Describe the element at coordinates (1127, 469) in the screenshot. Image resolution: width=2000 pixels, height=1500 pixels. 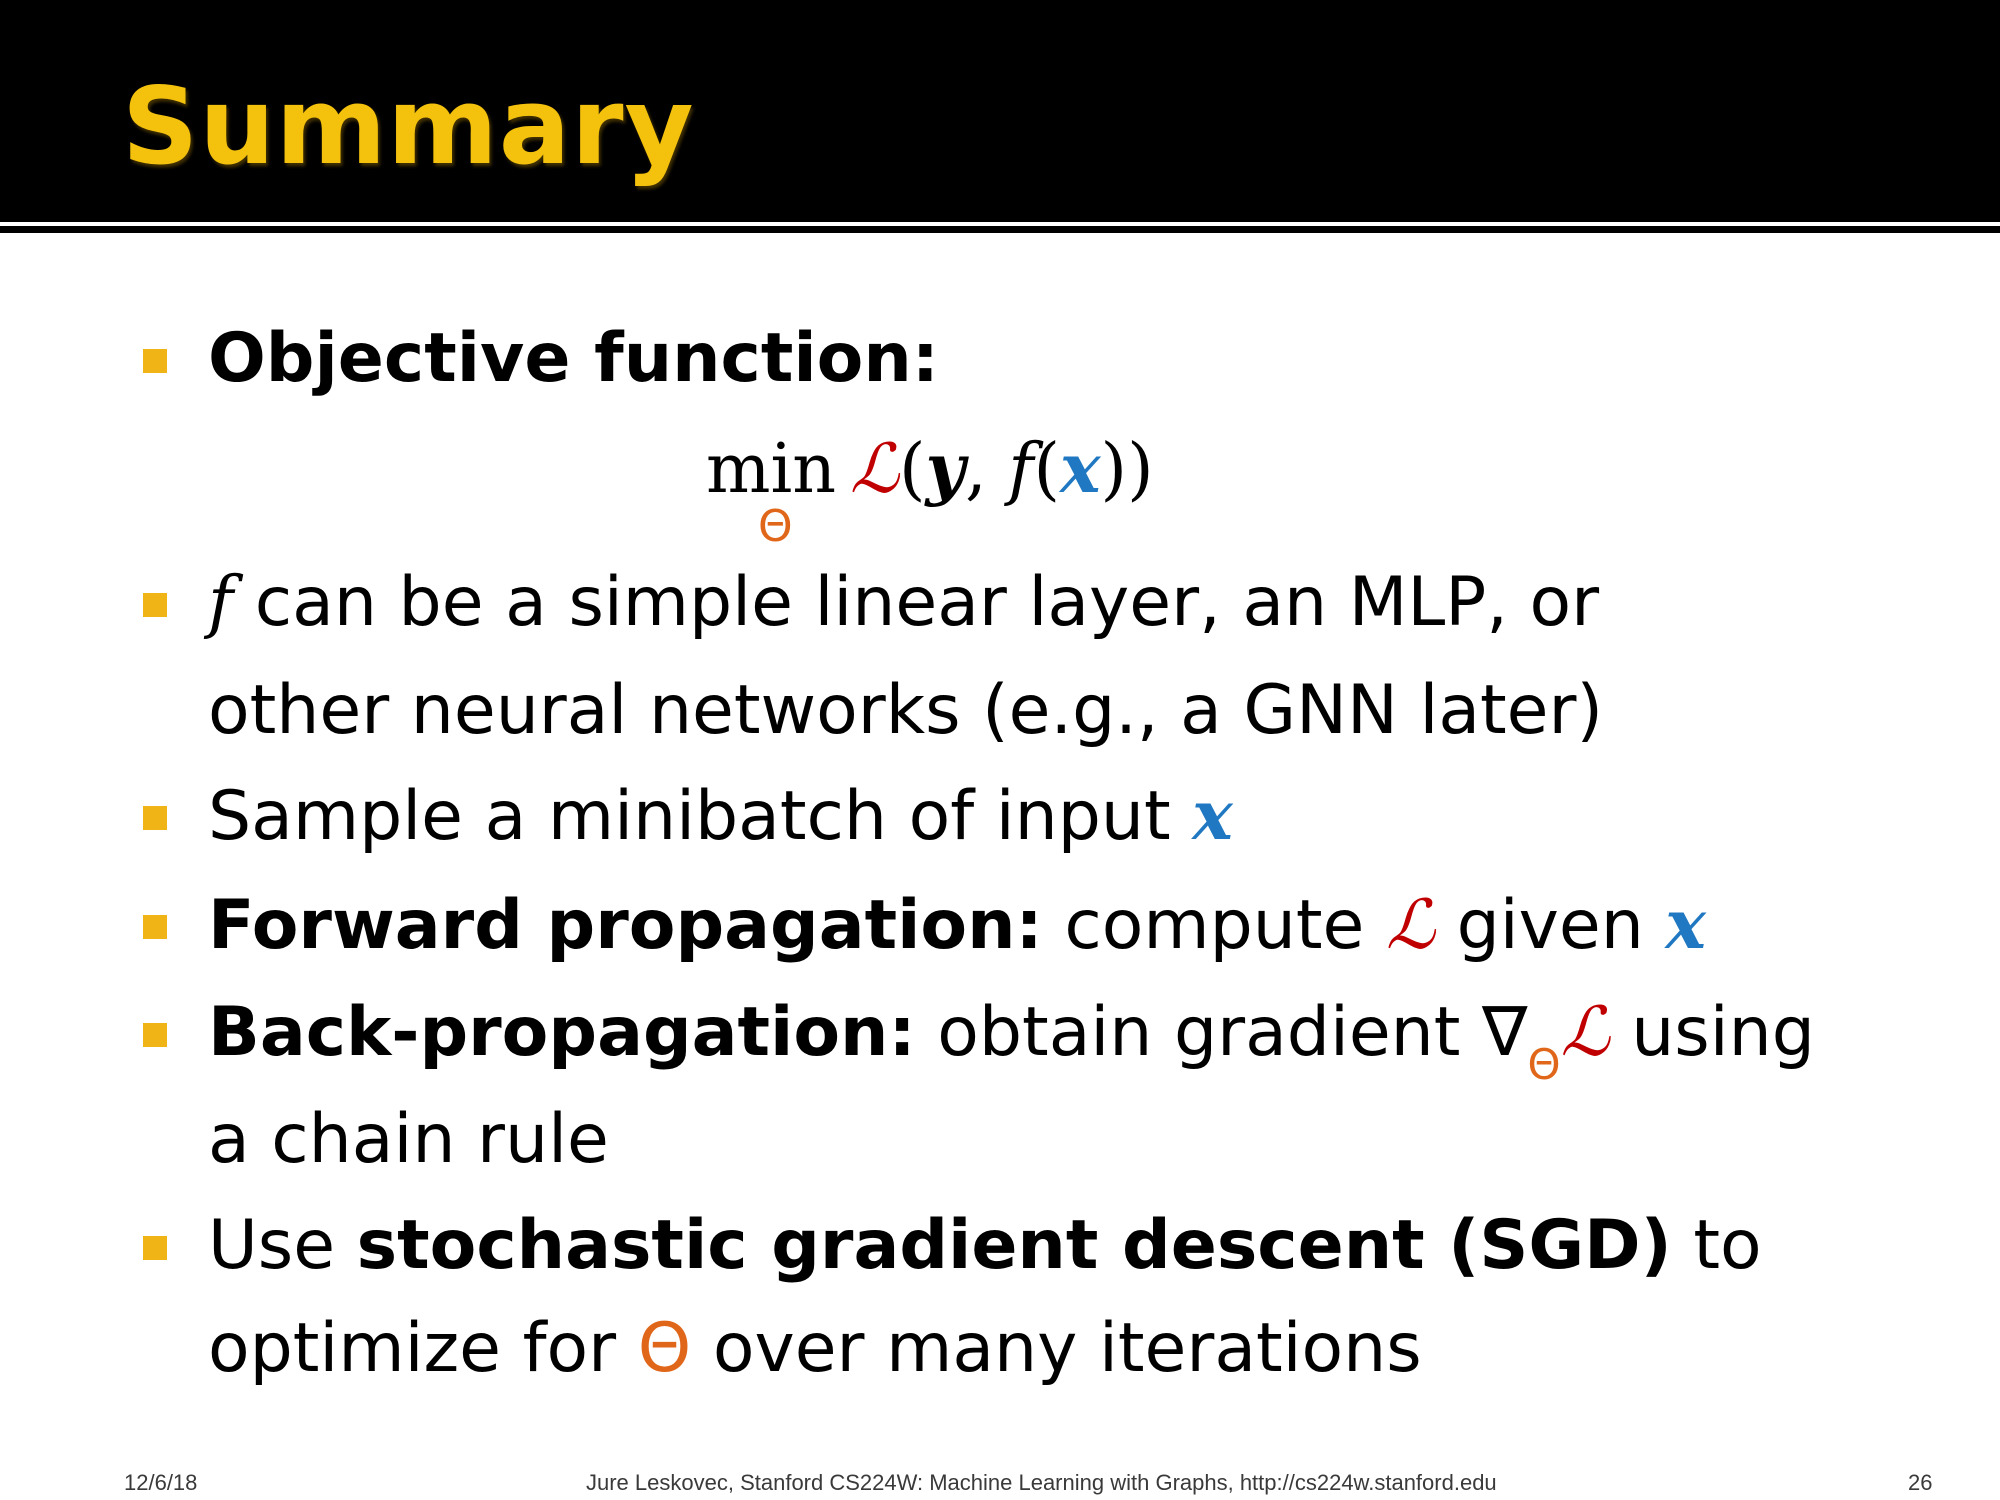
I see `formula-close: ))` at that location.